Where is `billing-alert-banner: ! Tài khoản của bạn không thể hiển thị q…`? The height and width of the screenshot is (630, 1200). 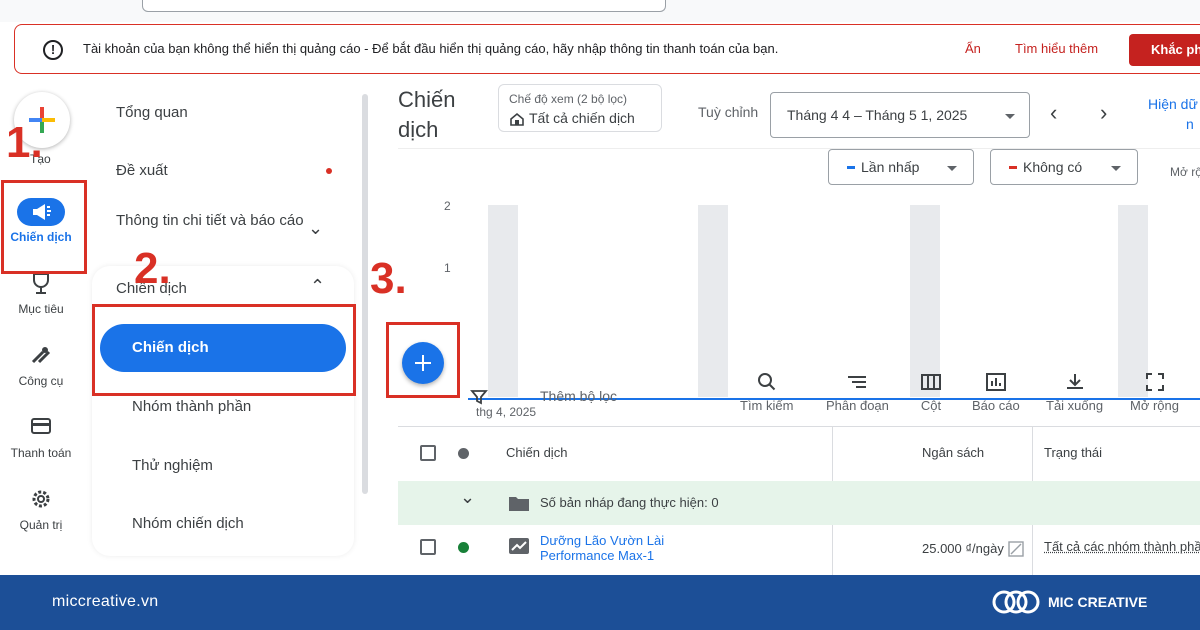 billing-alert-banner: ! Tài khoản của bạn không thể hiển thị q… is located at coordinates (607, 49).